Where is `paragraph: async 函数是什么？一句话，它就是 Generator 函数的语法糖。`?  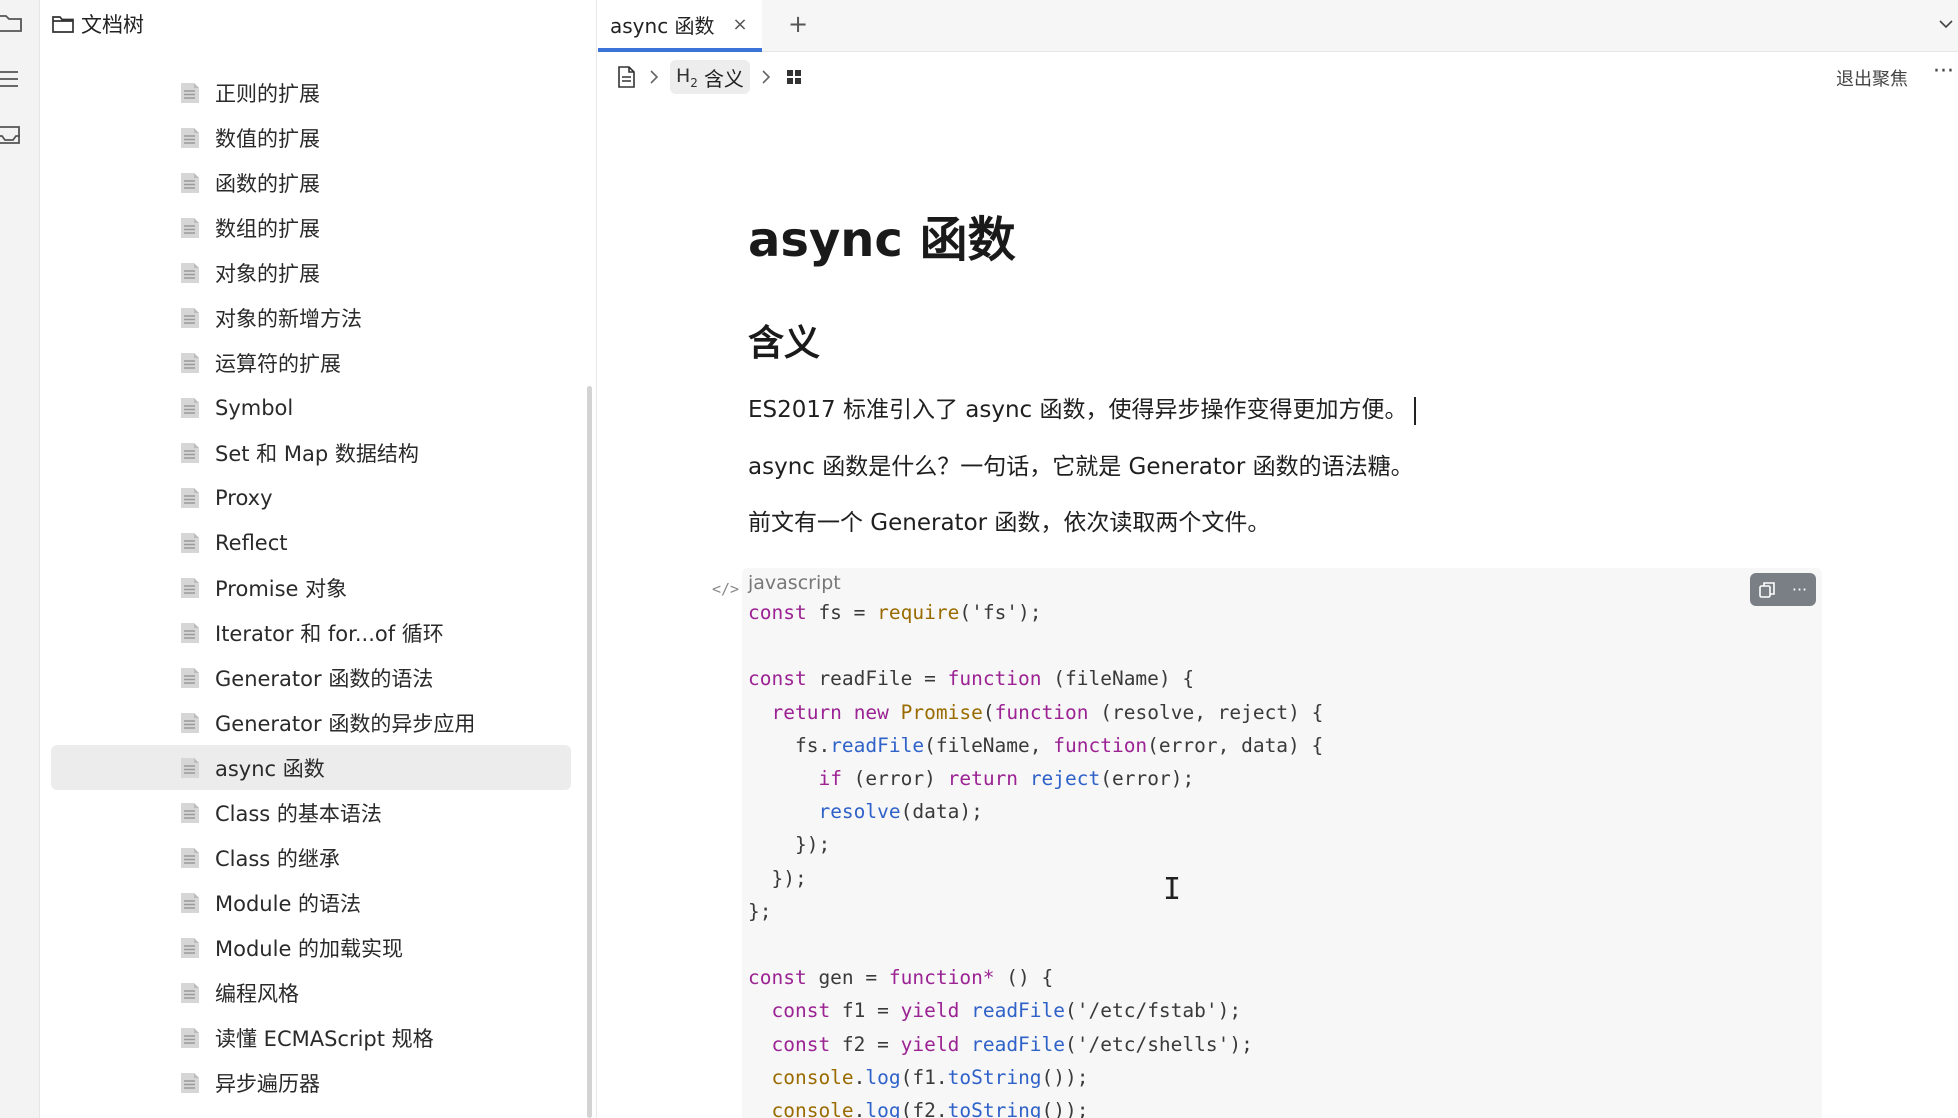 paragraph: async 函数是什么？一句话，它就是 Generator 函数的语法糖。 is located at coordinates (1081, 464).